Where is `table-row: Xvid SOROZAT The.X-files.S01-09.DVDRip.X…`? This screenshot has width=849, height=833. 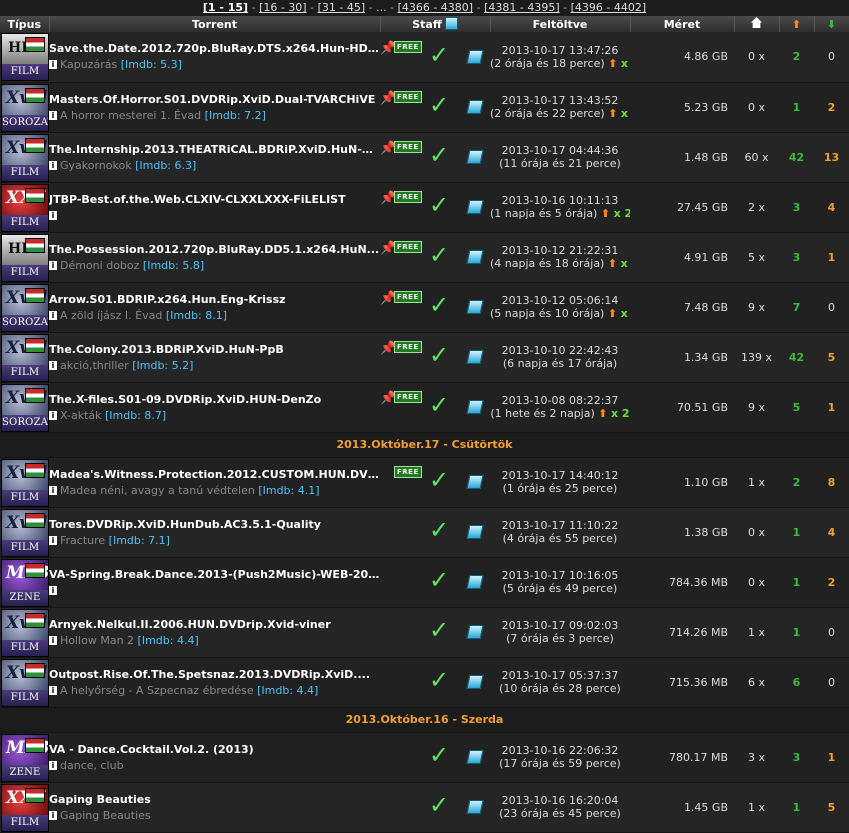
table-row: Xvid SOROZAT The.X-files.S01-09.DVDRip.X… is located at coordinates (424, 407).